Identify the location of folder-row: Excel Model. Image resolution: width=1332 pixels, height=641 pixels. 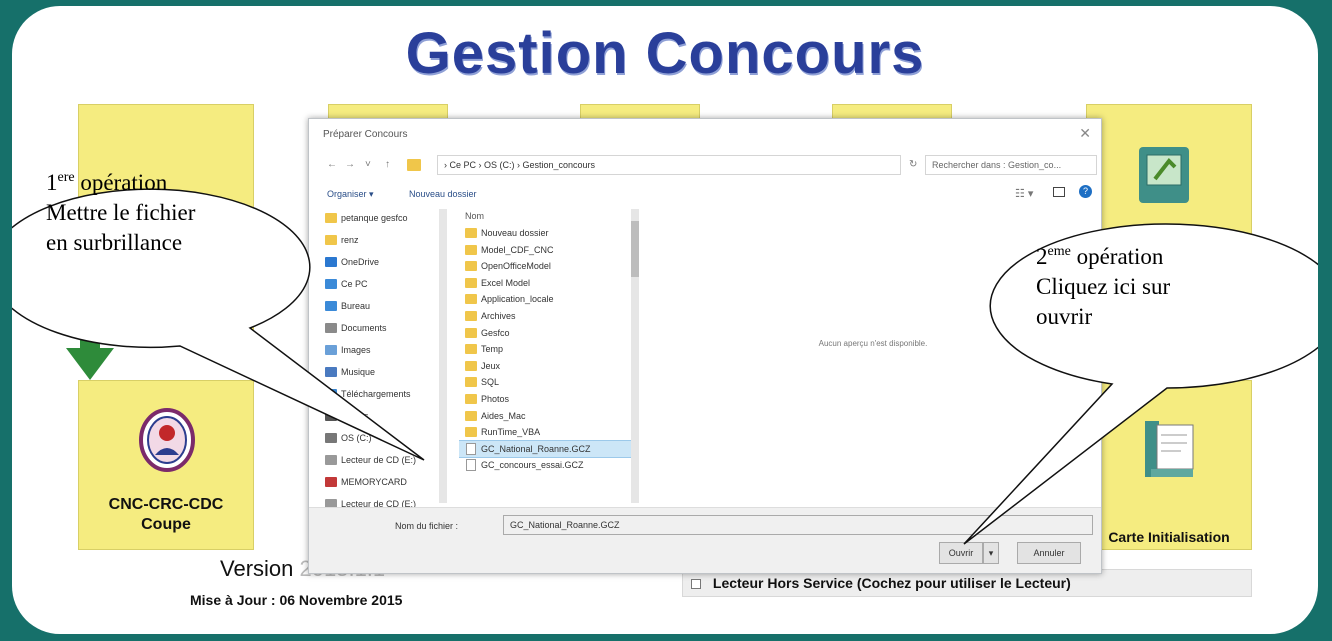
(548, 283).